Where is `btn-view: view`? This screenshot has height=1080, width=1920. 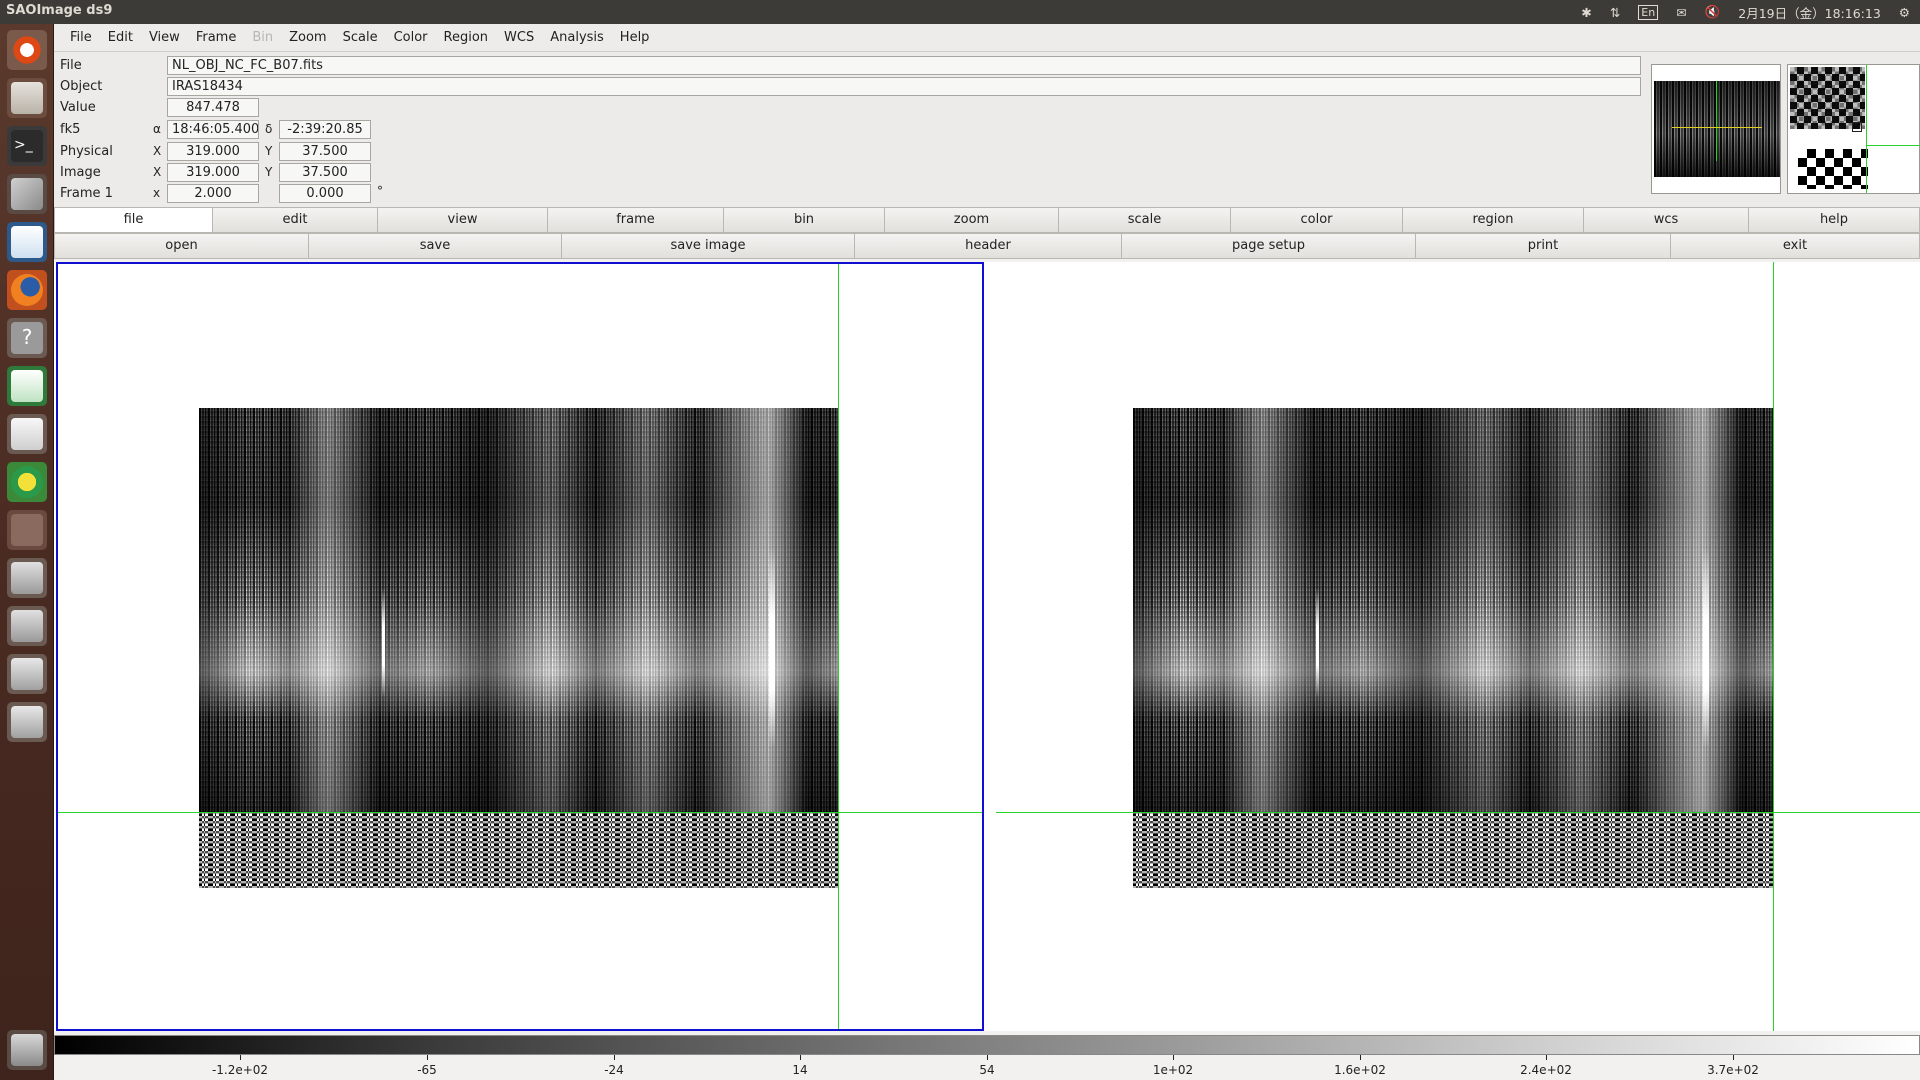
btn-view: view is located at coordinates (463, 220).